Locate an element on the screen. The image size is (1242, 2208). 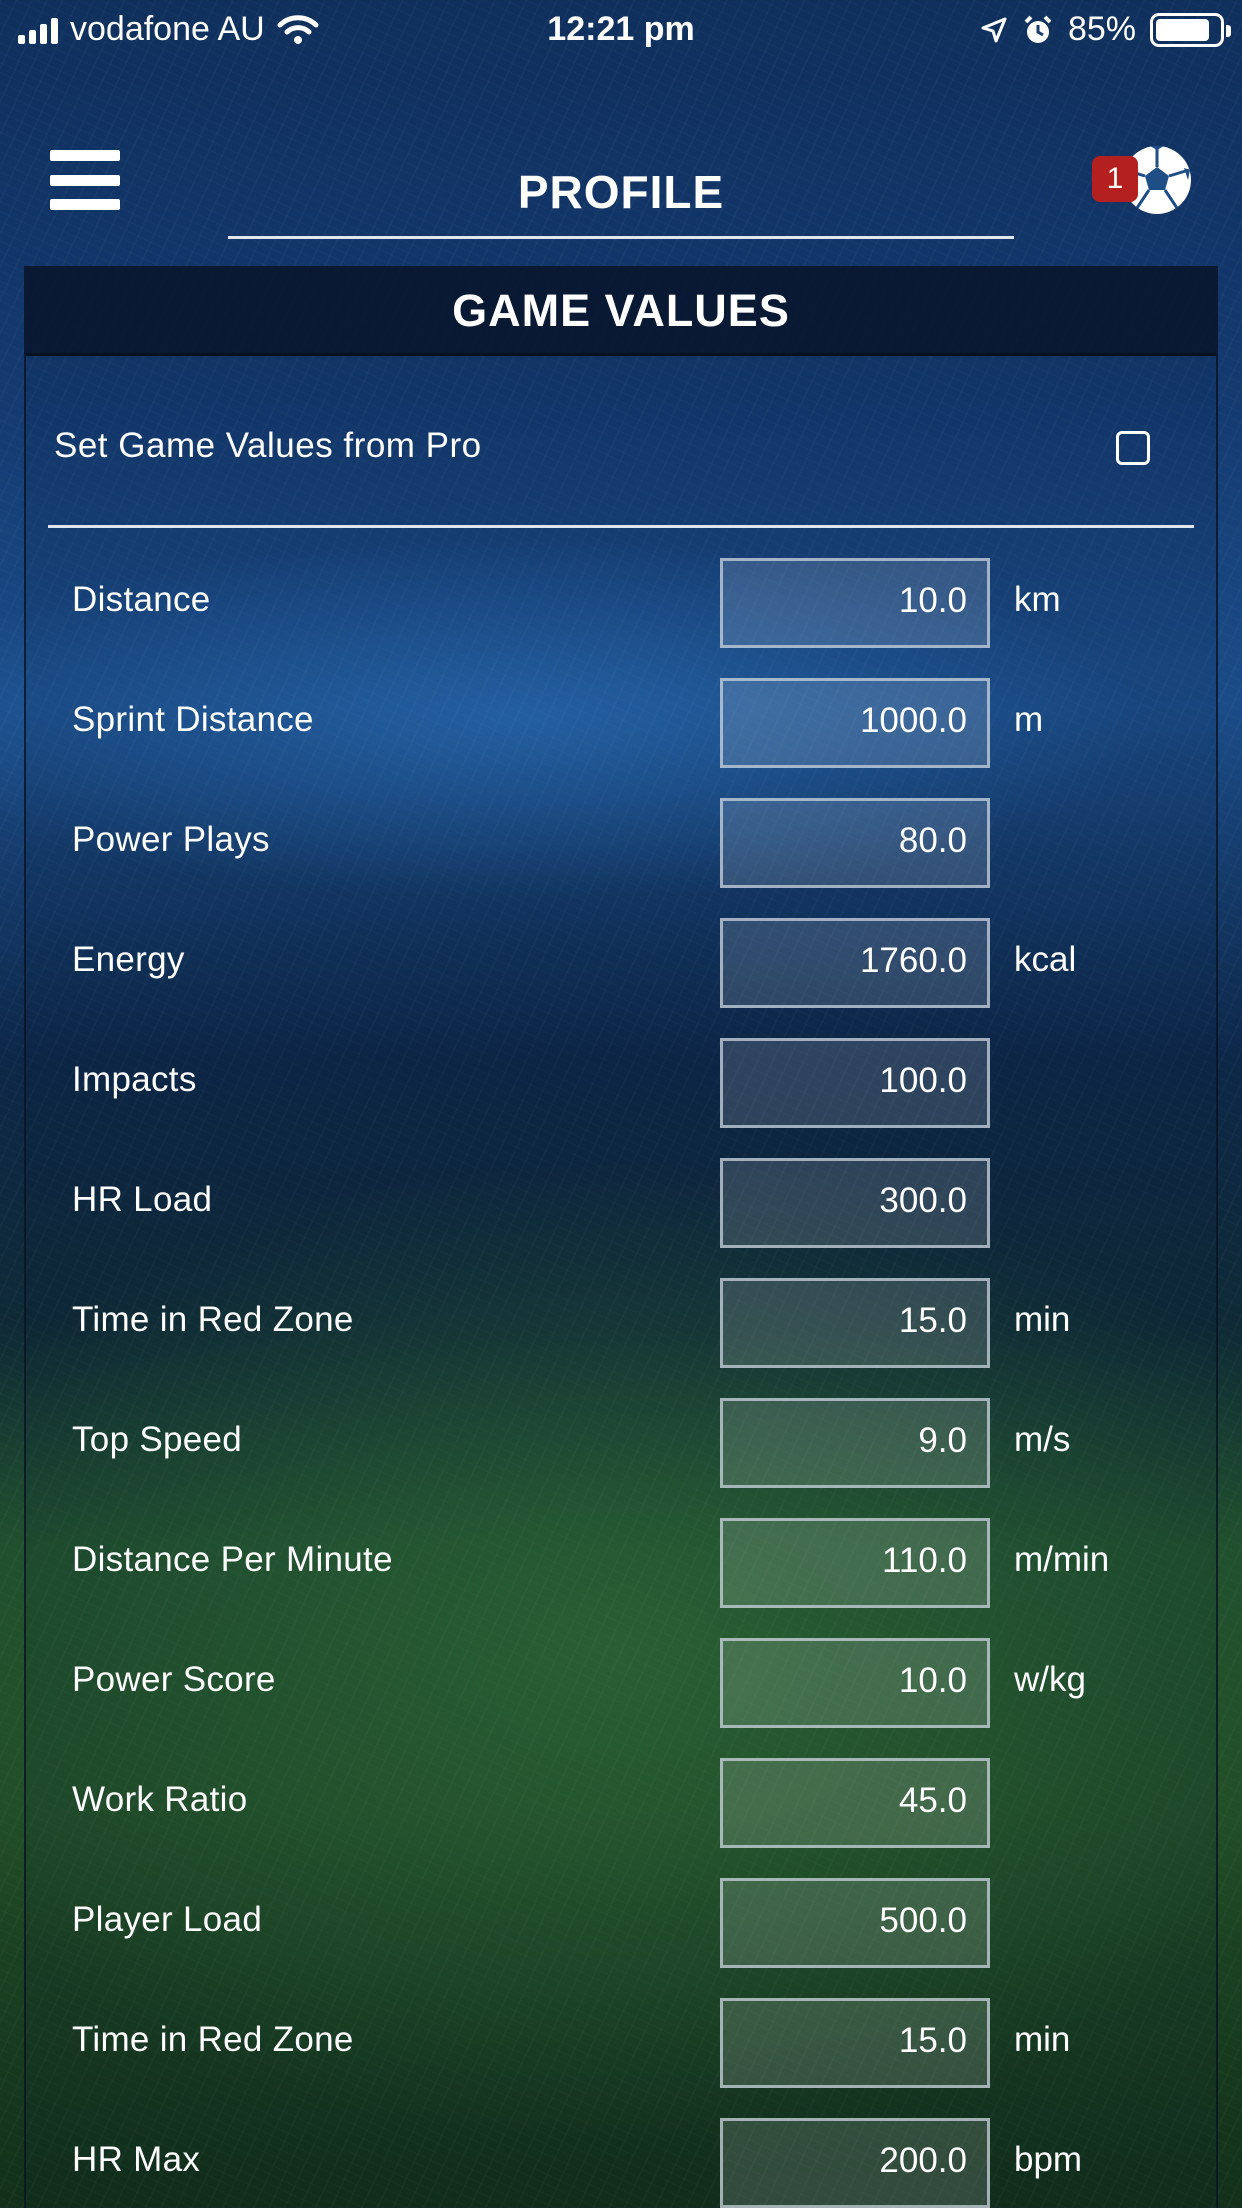
value-row: Sprint Distance 1000.0 m is located at coordinates (621, 723).